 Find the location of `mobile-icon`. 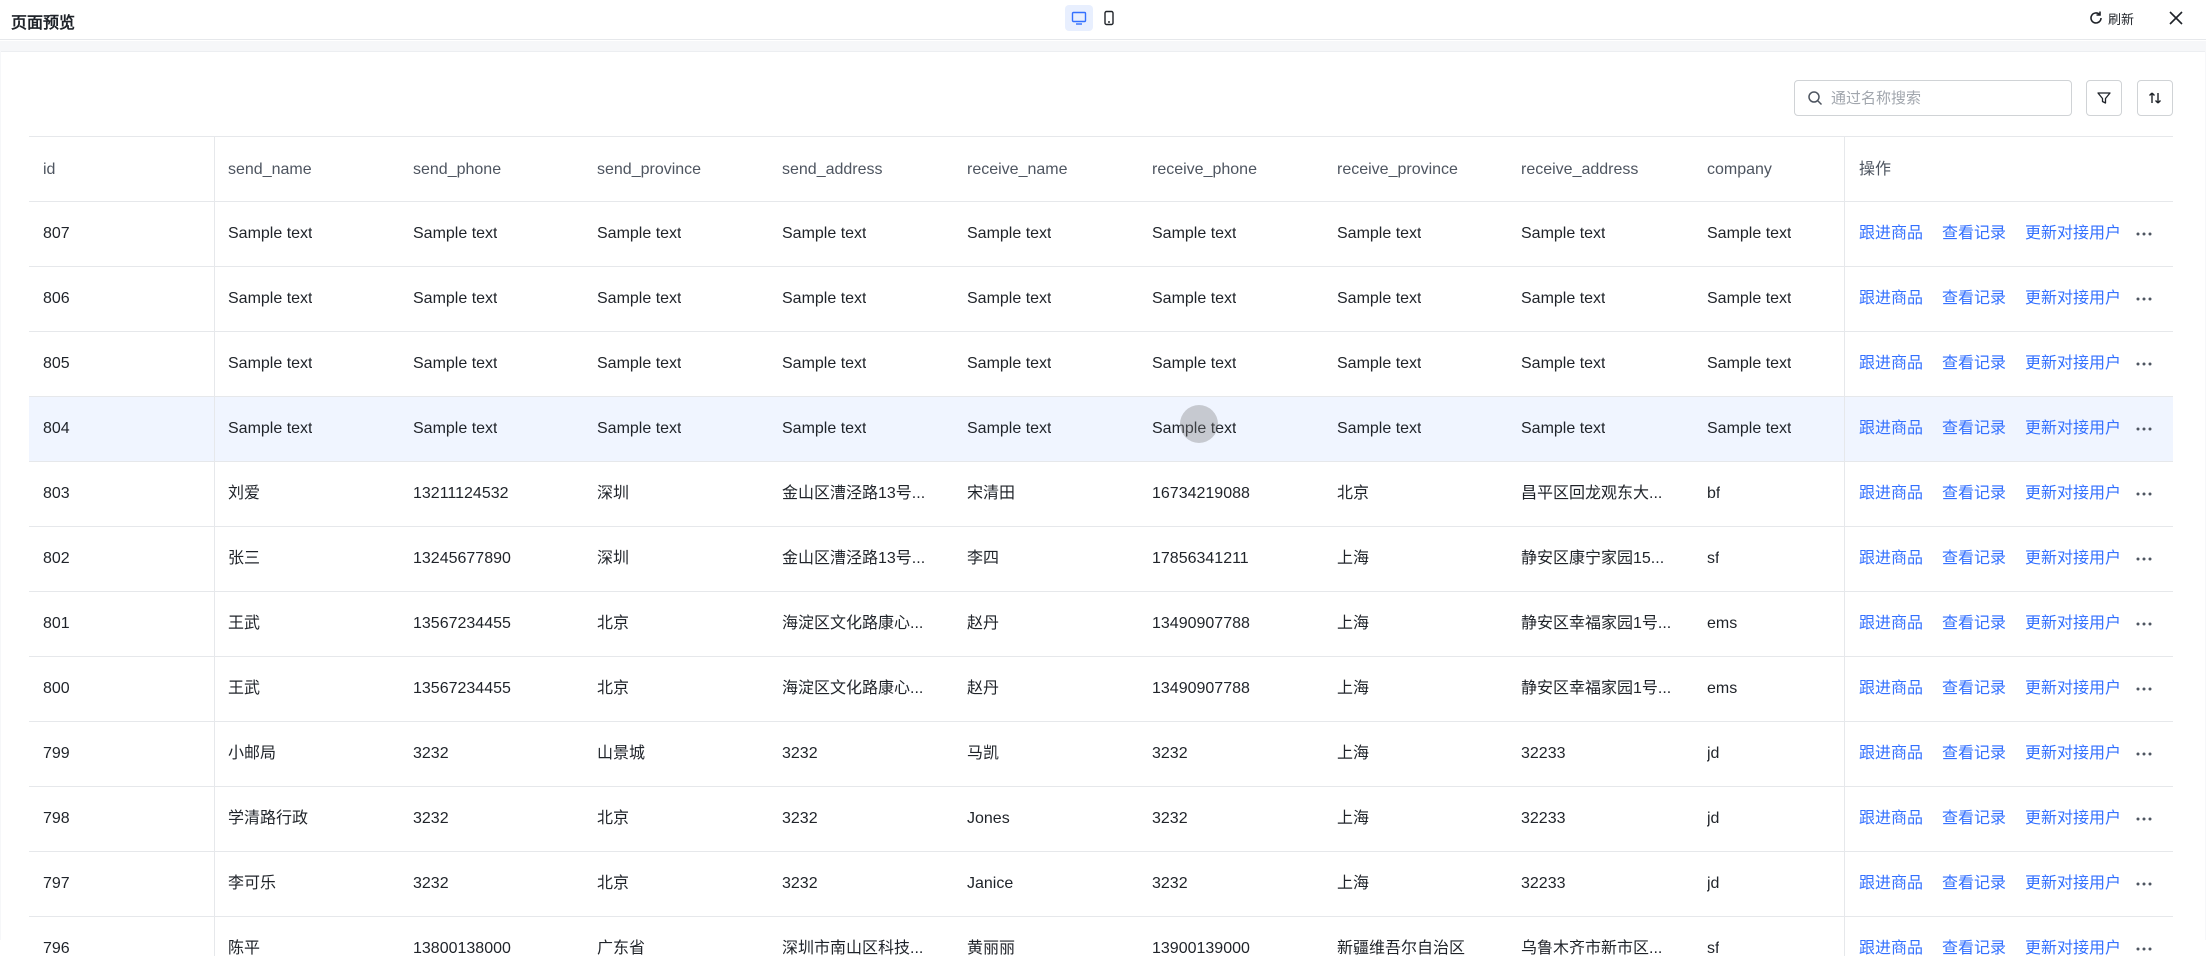

mobile-icon is located at coordinates (1109, 18).